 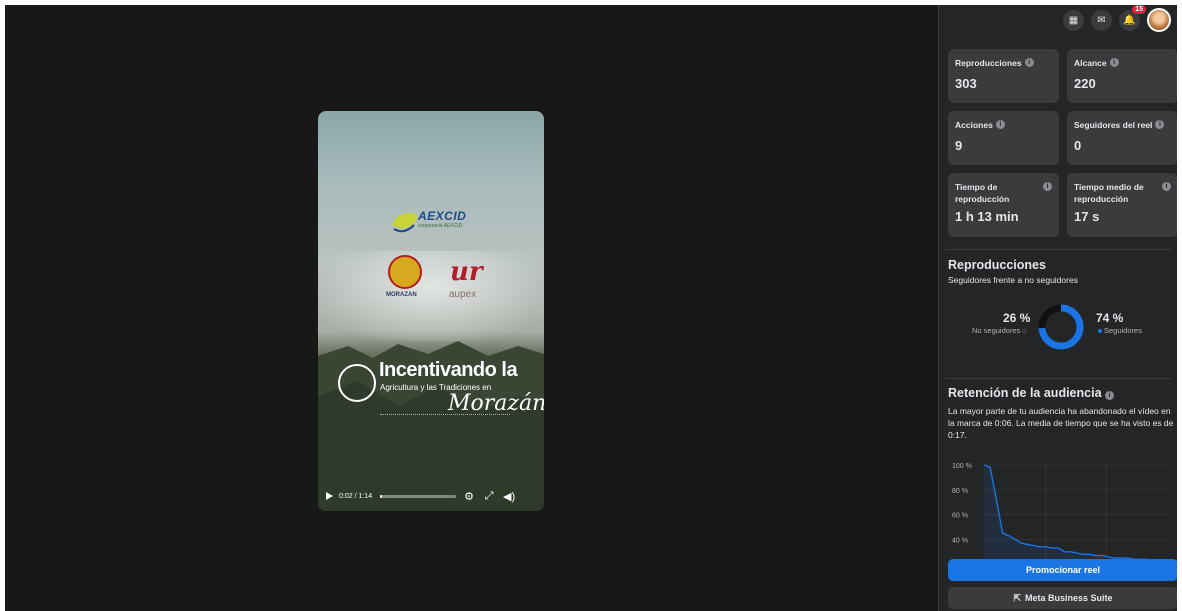 What do you see at coordinates (356, 496) in the screenshot?
I see `video-time: 0:02 / 1:14` at bounding box center [356, 496].